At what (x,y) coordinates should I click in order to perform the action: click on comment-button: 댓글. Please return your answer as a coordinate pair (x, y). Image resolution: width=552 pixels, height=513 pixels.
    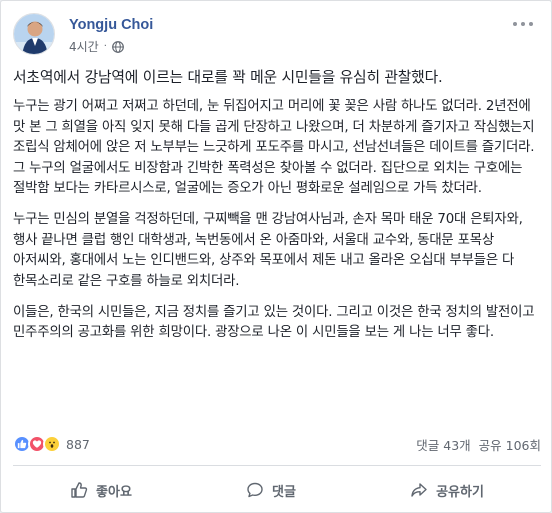
    Looking at the image, I should click on (271, 490).